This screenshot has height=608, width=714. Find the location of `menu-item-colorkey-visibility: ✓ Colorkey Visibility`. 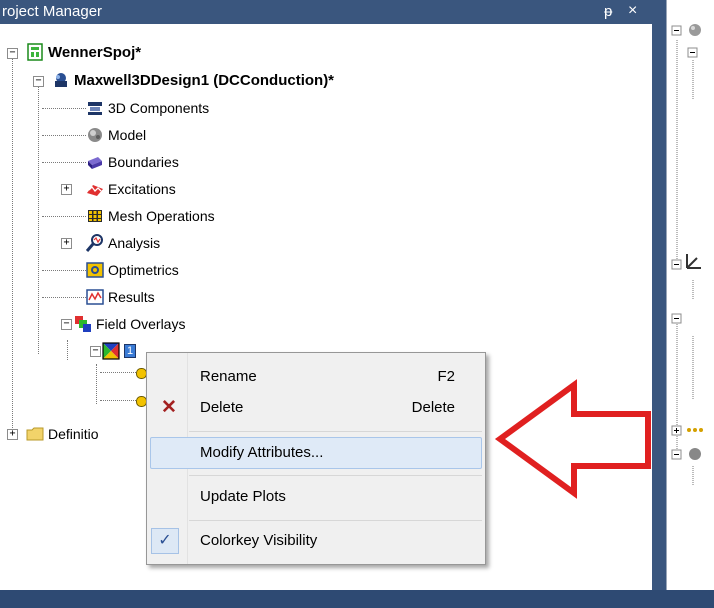

menu-item-colorkey-visibility: ✓ Colorkey Visibility is located at coordinates (316, 541).